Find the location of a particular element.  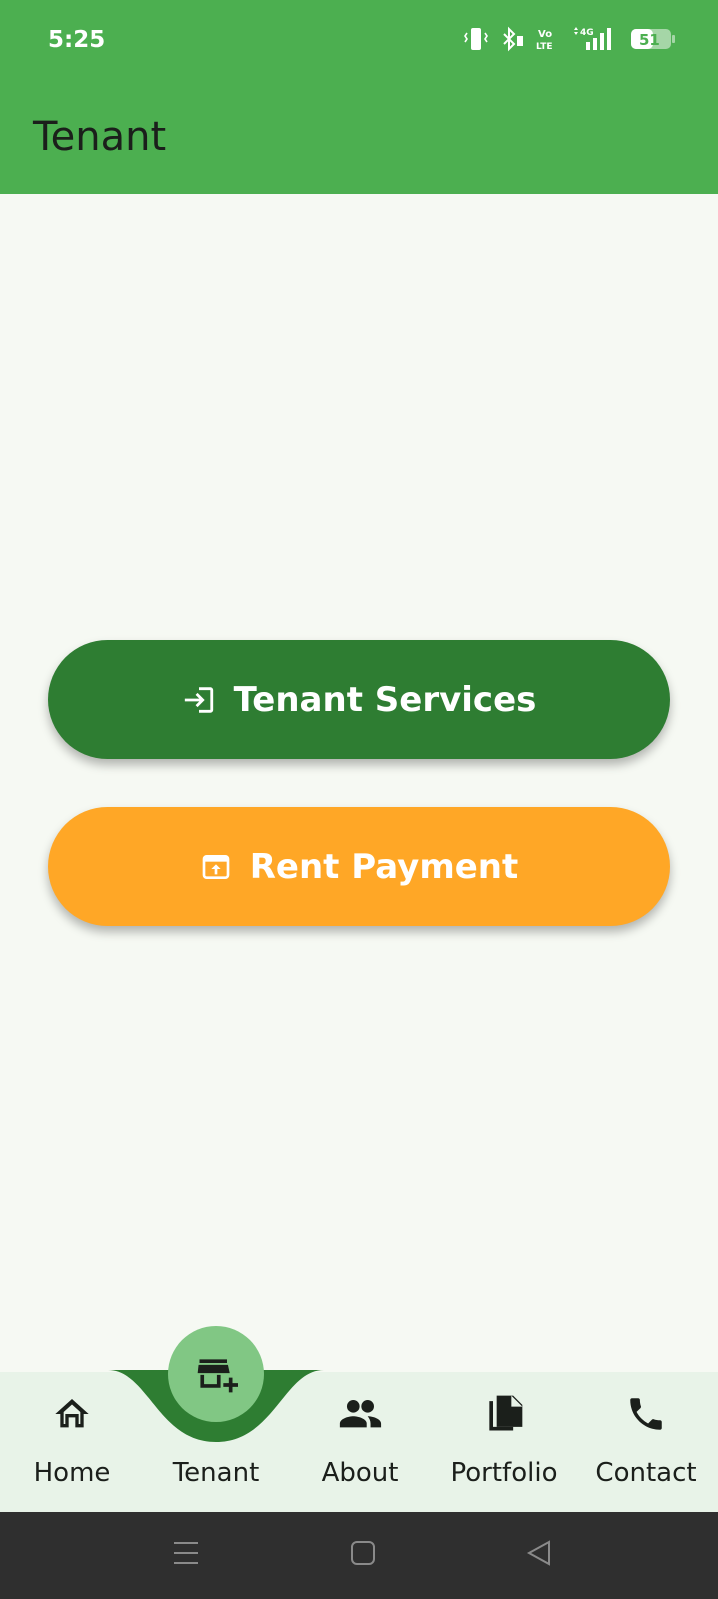

nav-label-tenant: Tenant is located at coordinates (216, 1473).